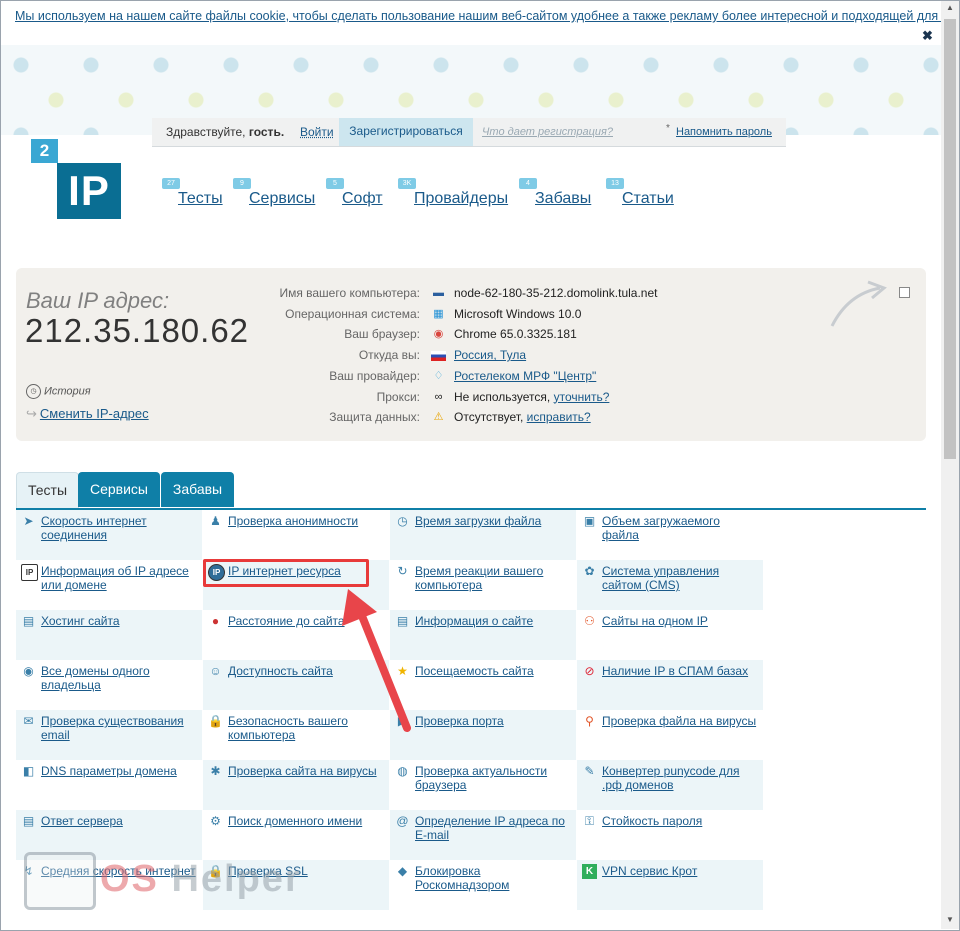 The width and height of the screenshot is (960, 931). I want to click on tool-cell: ● Расстояние до сайта, so click(296, 635).